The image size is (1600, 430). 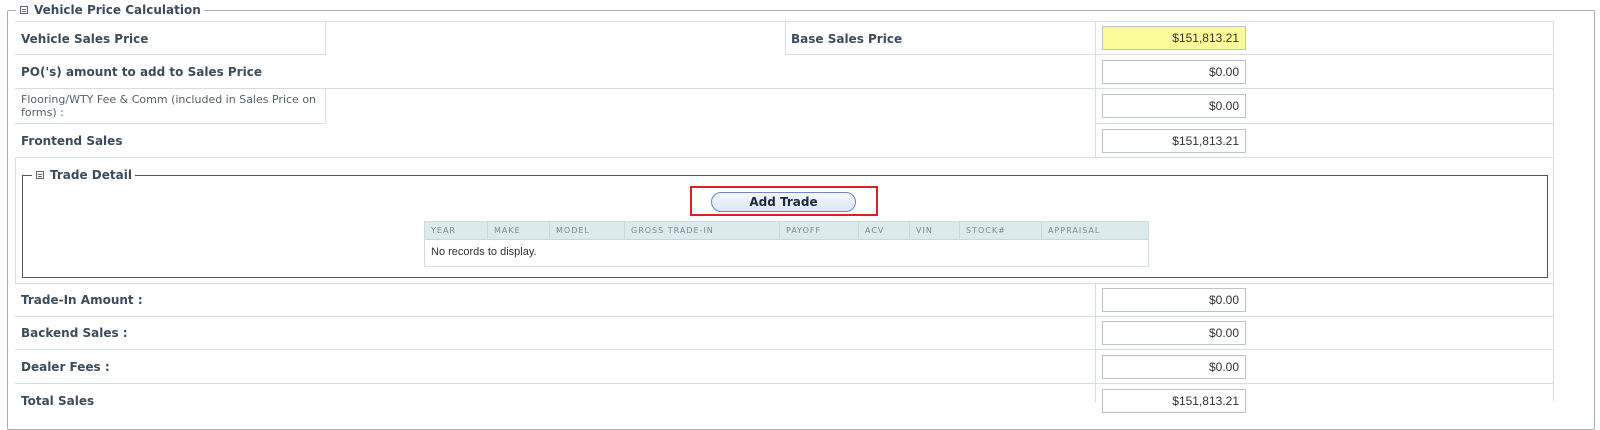 What do you see at coordinates (883, 231) in the screenshot?
I see `column-header-acv: ACV` at bounding box center [883, 231].